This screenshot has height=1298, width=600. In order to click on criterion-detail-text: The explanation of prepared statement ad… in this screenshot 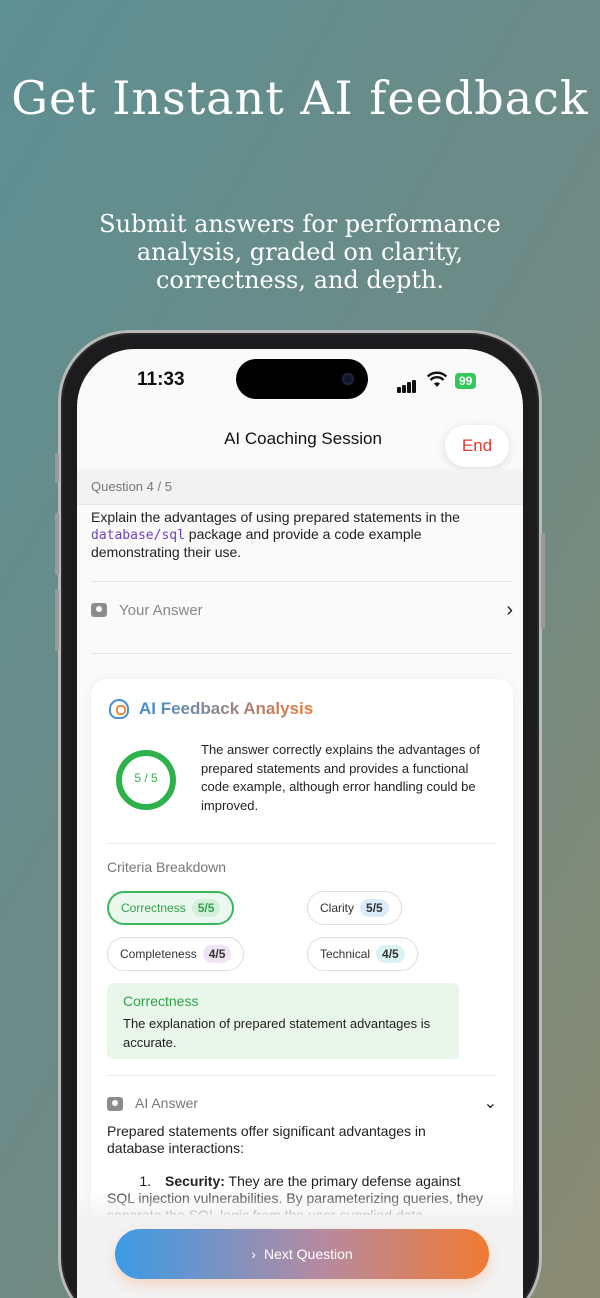, I will do `click(277, 1033)`.